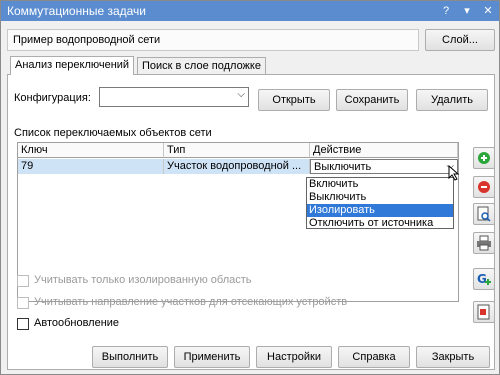 The image size is (500, 375). What do you see at coordinates (343, 167) in the screenshot?
I see `action-combo-value: Выключить` at bounding box center [343, 167].